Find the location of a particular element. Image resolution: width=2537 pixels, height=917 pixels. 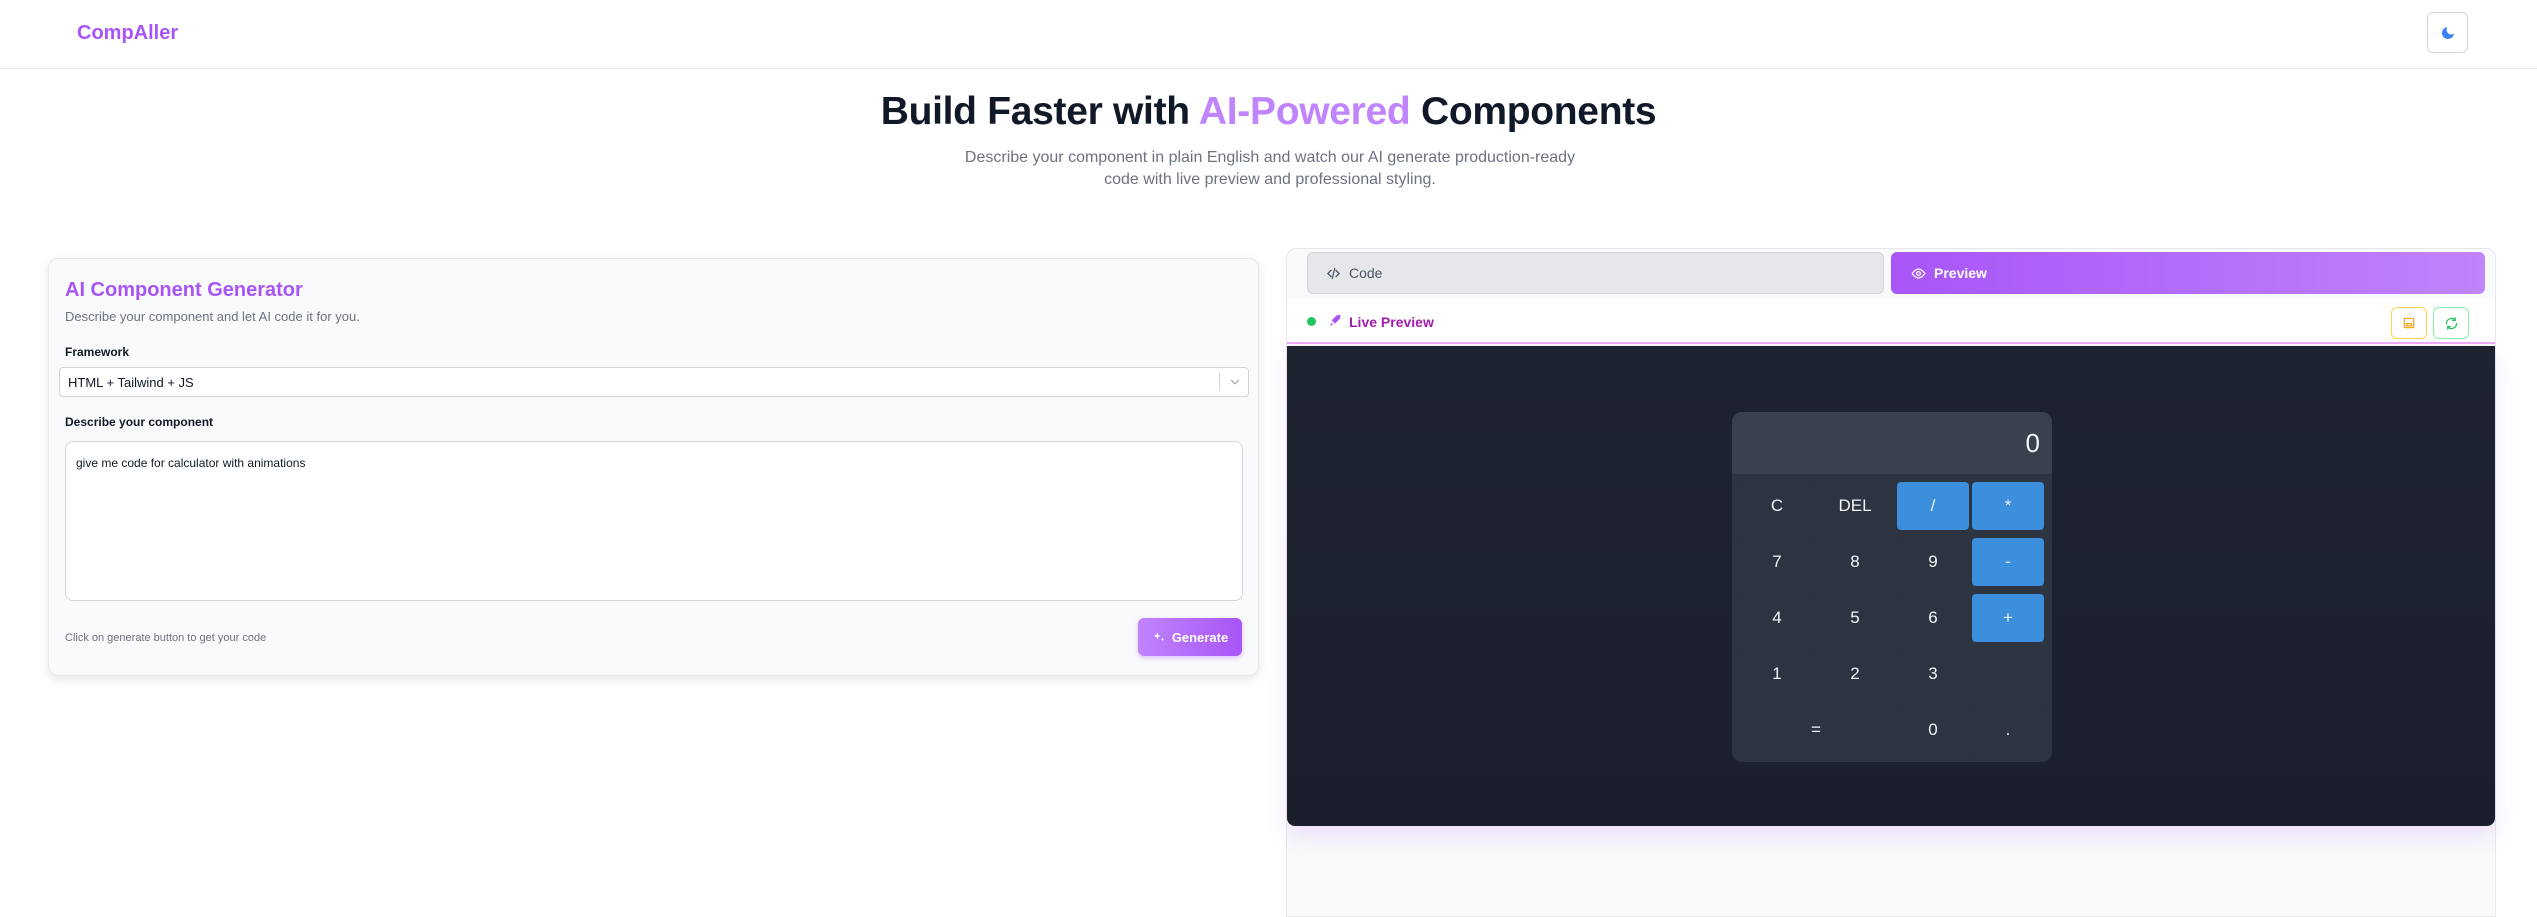

code-icon is located at coordinates (1333, 273).